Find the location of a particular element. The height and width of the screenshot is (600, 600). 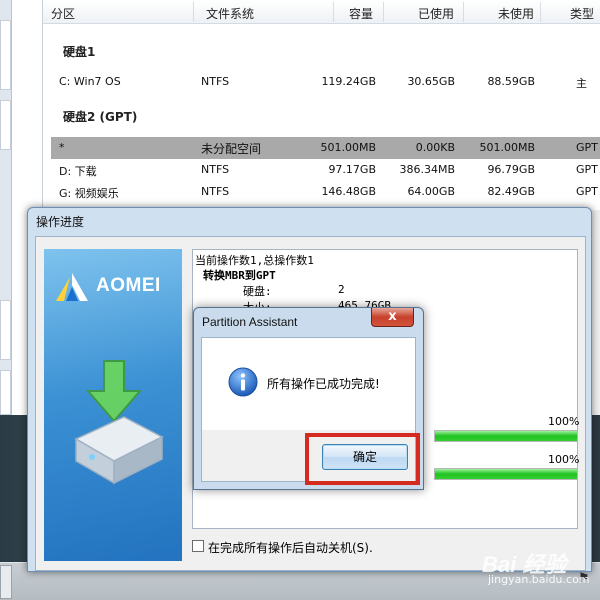

partition-name: C: Win7 OS is located at coordinates (90, 81).